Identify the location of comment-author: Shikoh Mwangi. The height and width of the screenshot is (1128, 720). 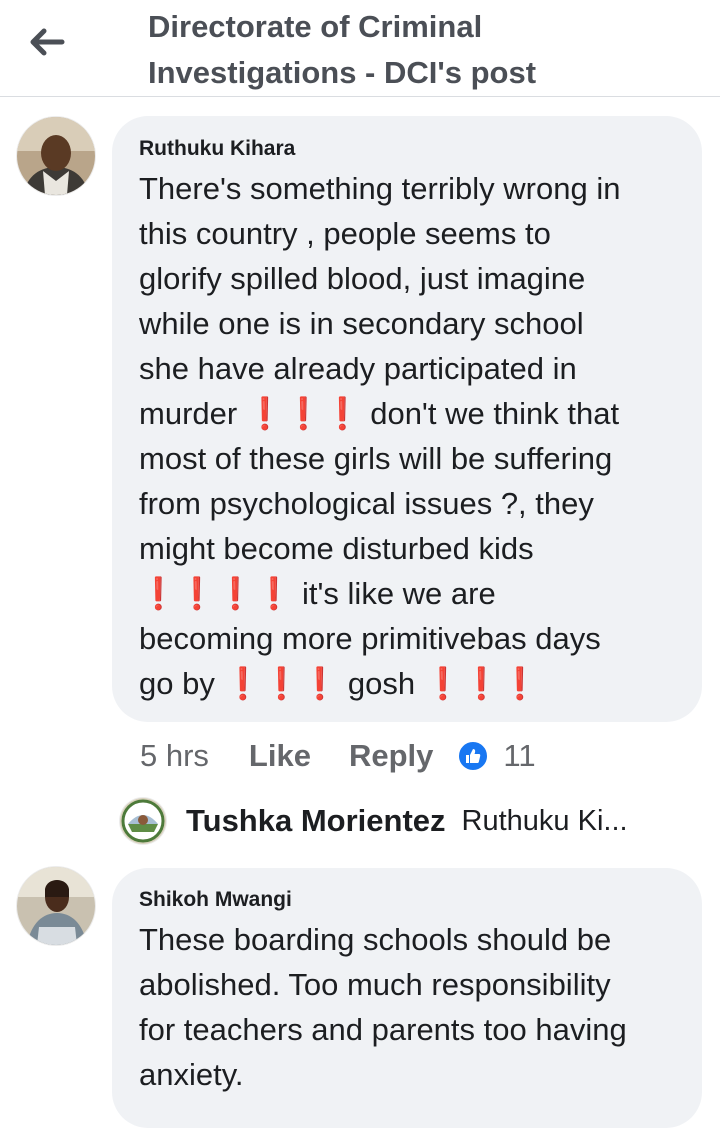
(215, 900).